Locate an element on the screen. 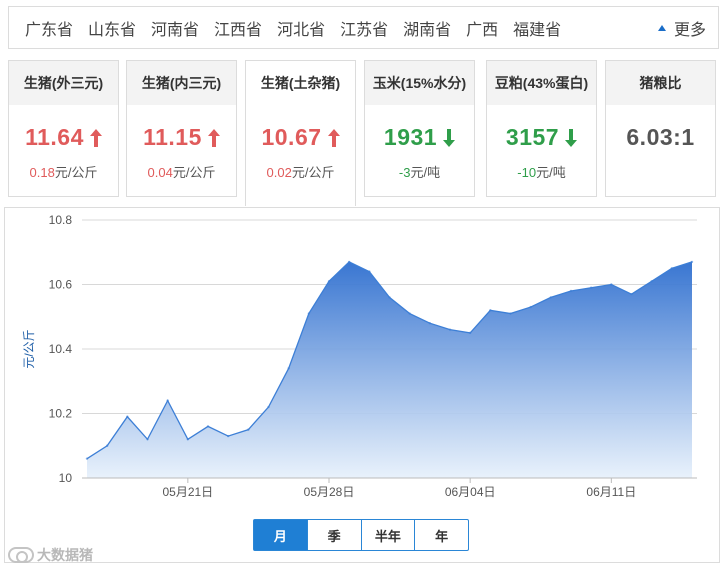 This screenshot has width=728, height=571. province-item: 江西省 is located at coordinates (238, 28).